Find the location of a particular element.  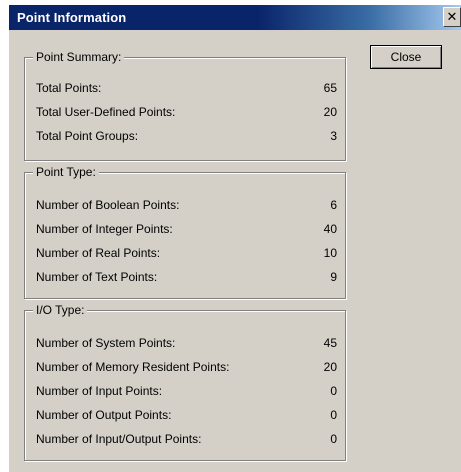

group-legend: I/O Type: is located at coordinates (60, 310).